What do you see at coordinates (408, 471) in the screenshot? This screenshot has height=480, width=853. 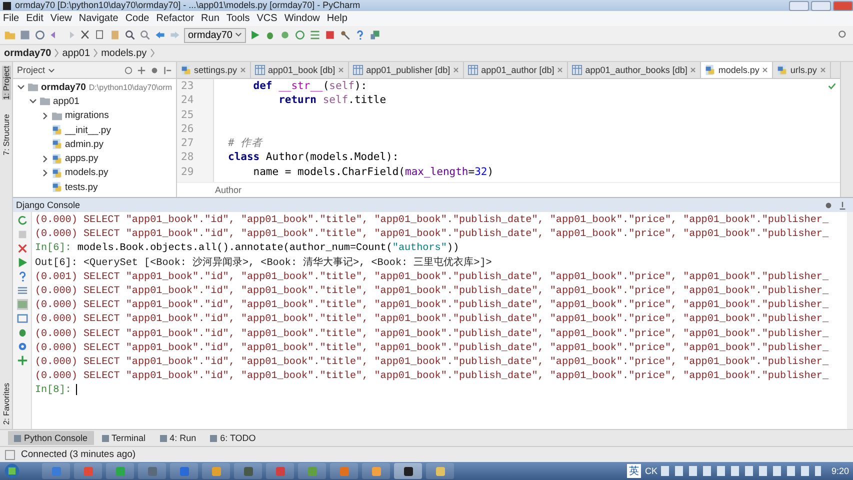 I see `taskbar-app-button` at bounding box center [408, 471].